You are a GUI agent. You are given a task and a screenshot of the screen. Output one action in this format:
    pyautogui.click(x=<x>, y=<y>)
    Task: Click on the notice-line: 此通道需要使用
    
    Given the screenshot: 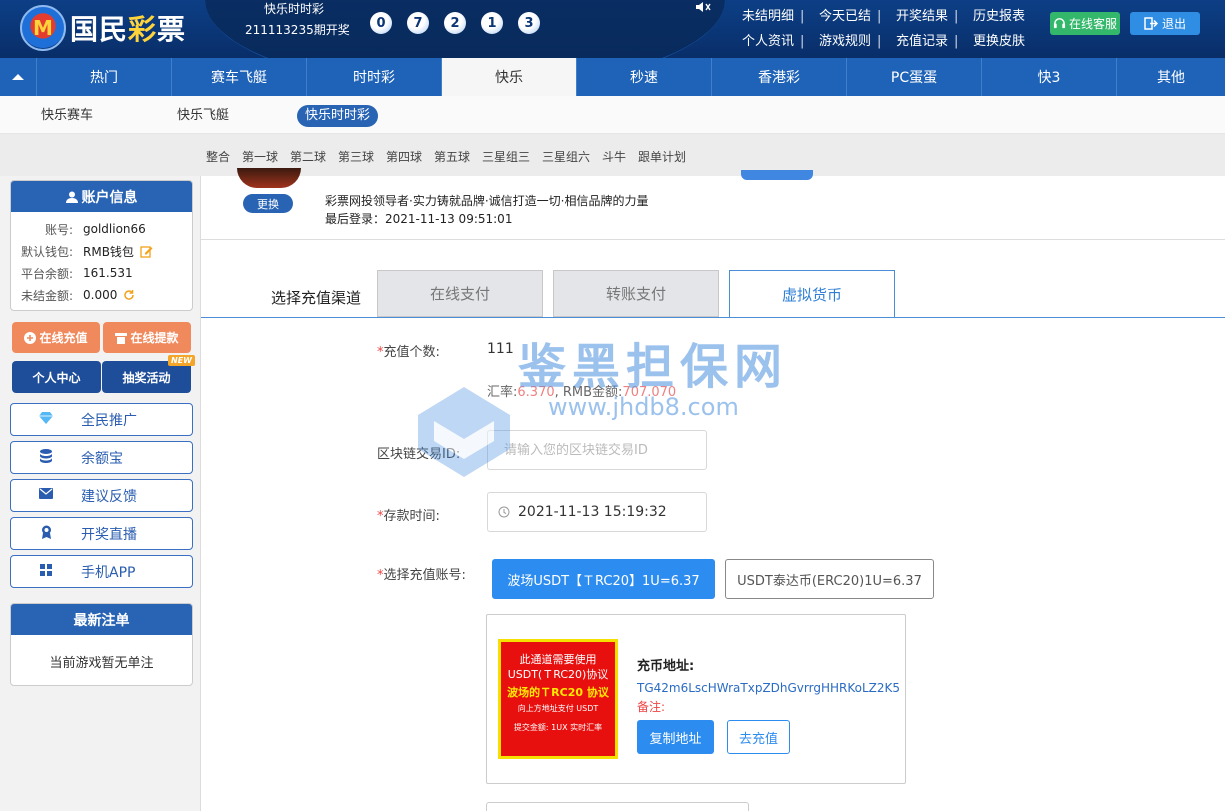 What is the action you would take?
    pyautogui.click(x=558, y=659)
    